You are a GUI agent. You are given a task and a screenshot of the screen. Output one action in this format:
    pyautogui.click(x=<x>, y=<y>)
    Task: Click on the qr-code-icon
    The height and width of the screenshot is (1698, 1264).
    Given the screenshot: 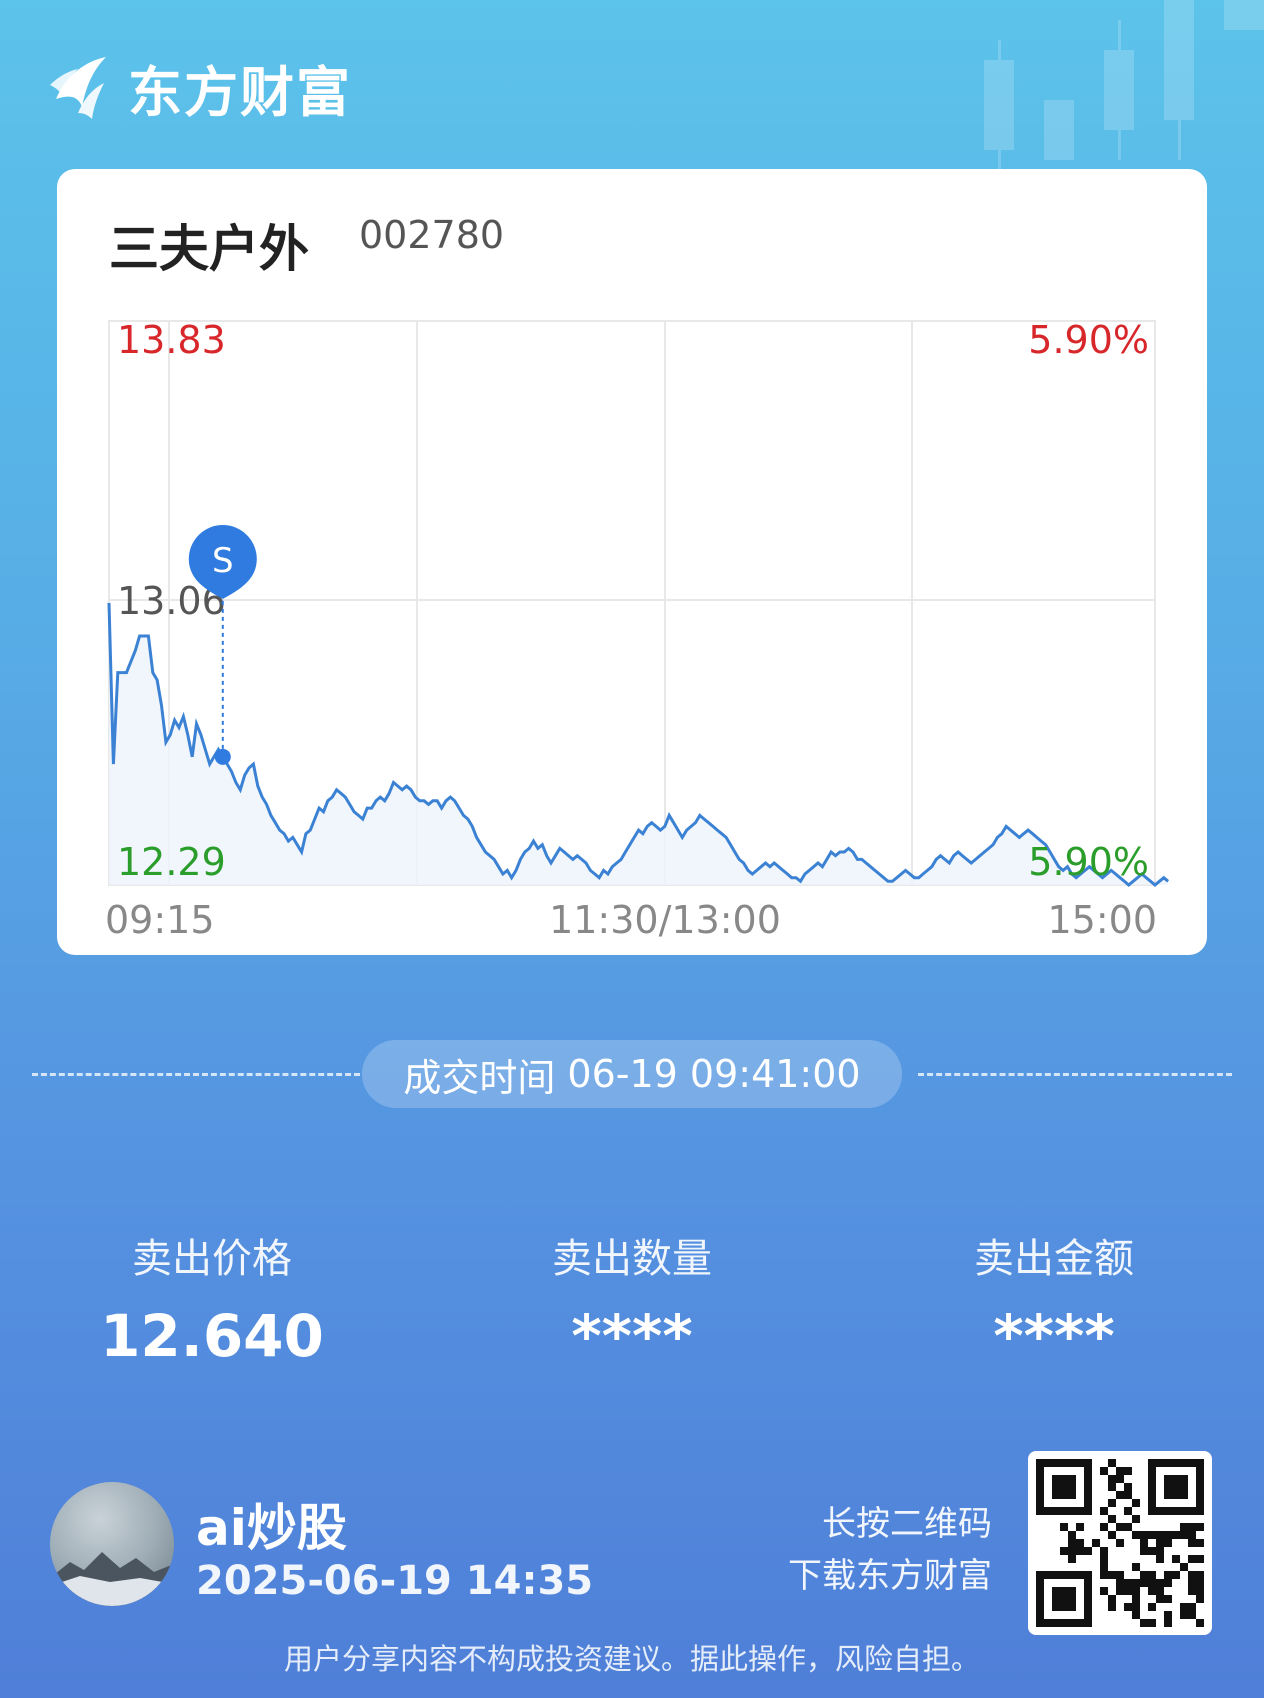 What is the action you would take?
    pyautogui.click(x=1120, y=1543)
    